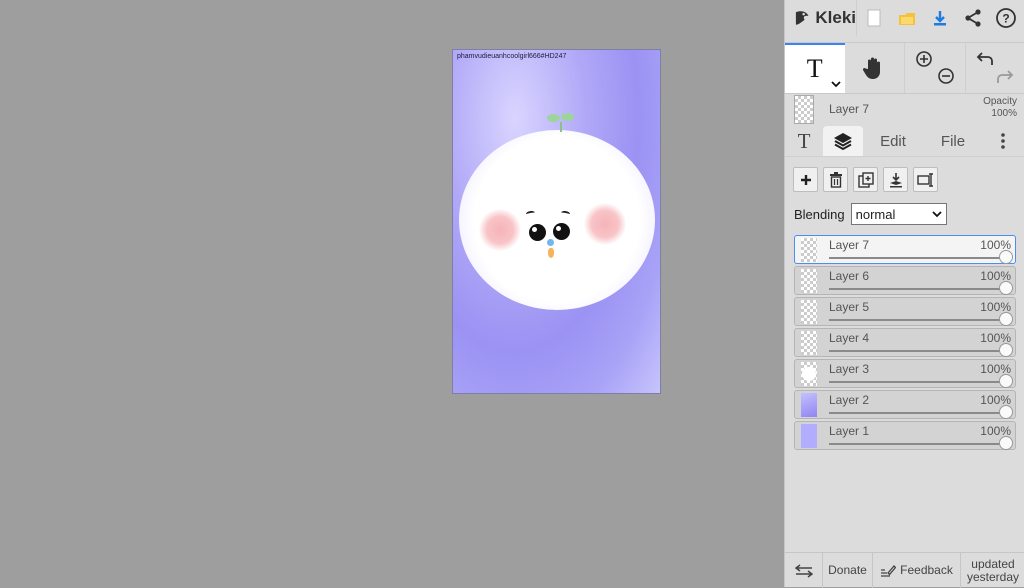  I want to click on open-image-button, so click(906, 18).